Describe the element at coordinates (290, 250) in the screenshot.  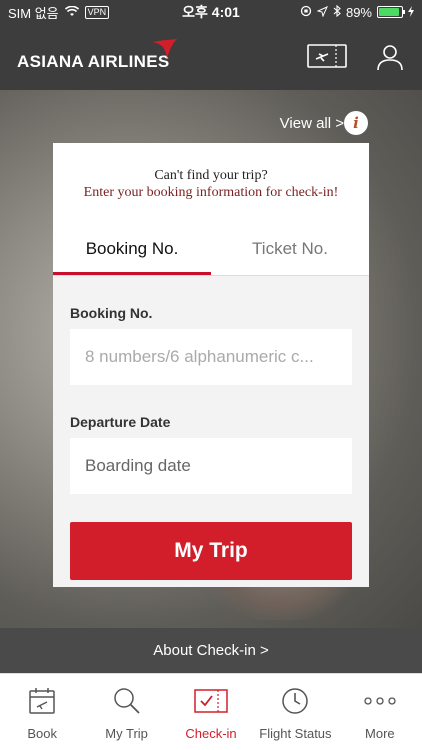
I see `tab-ticket-no: Ticket No.` at that location.